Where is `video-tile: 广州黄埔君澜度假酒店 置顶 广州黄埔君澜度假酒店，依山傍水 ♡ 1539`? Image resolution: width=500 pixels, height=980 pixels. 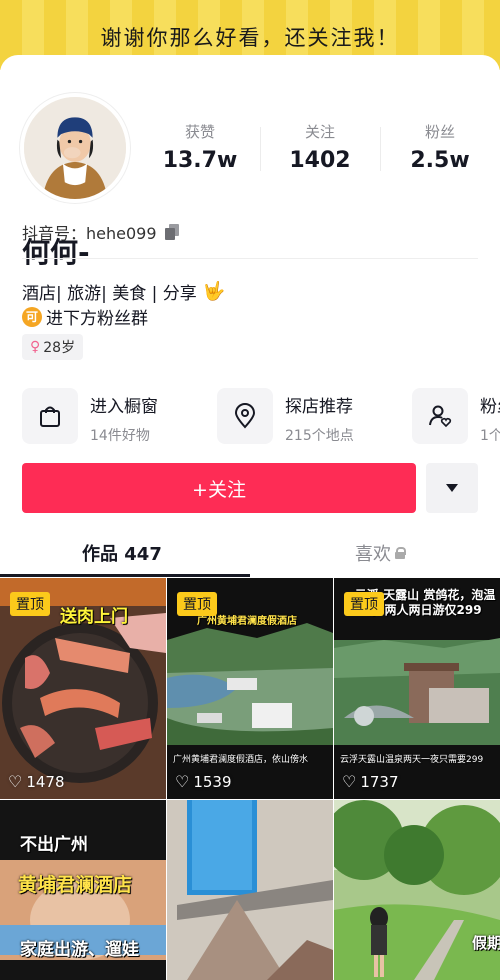
video-tile: 广州黄埔君澜度假酒店 置顶 广州黄埔君澜度假酒店，依山傍水 ♡ 1539 is located at coordinates (250, 688).